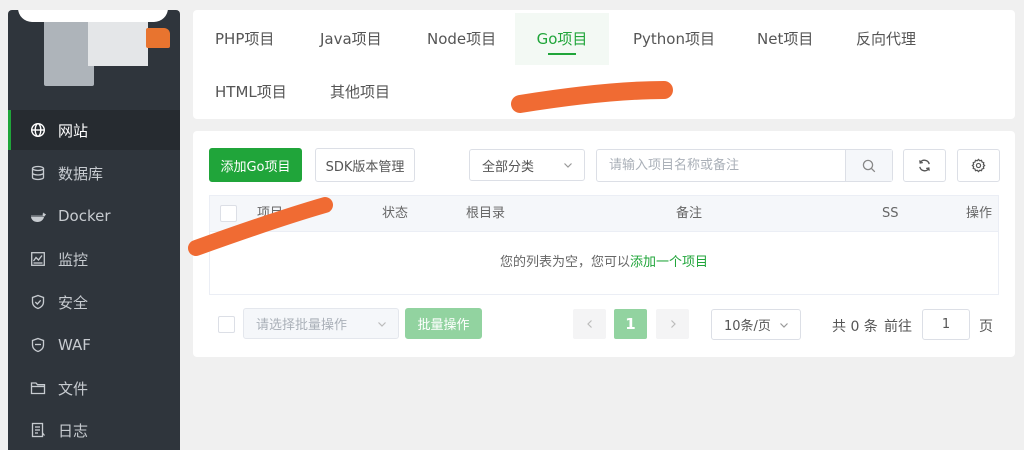  Describe the element at coordinates (674, 39) in the screenshot. I see `tab-python: Python项目` at that location.